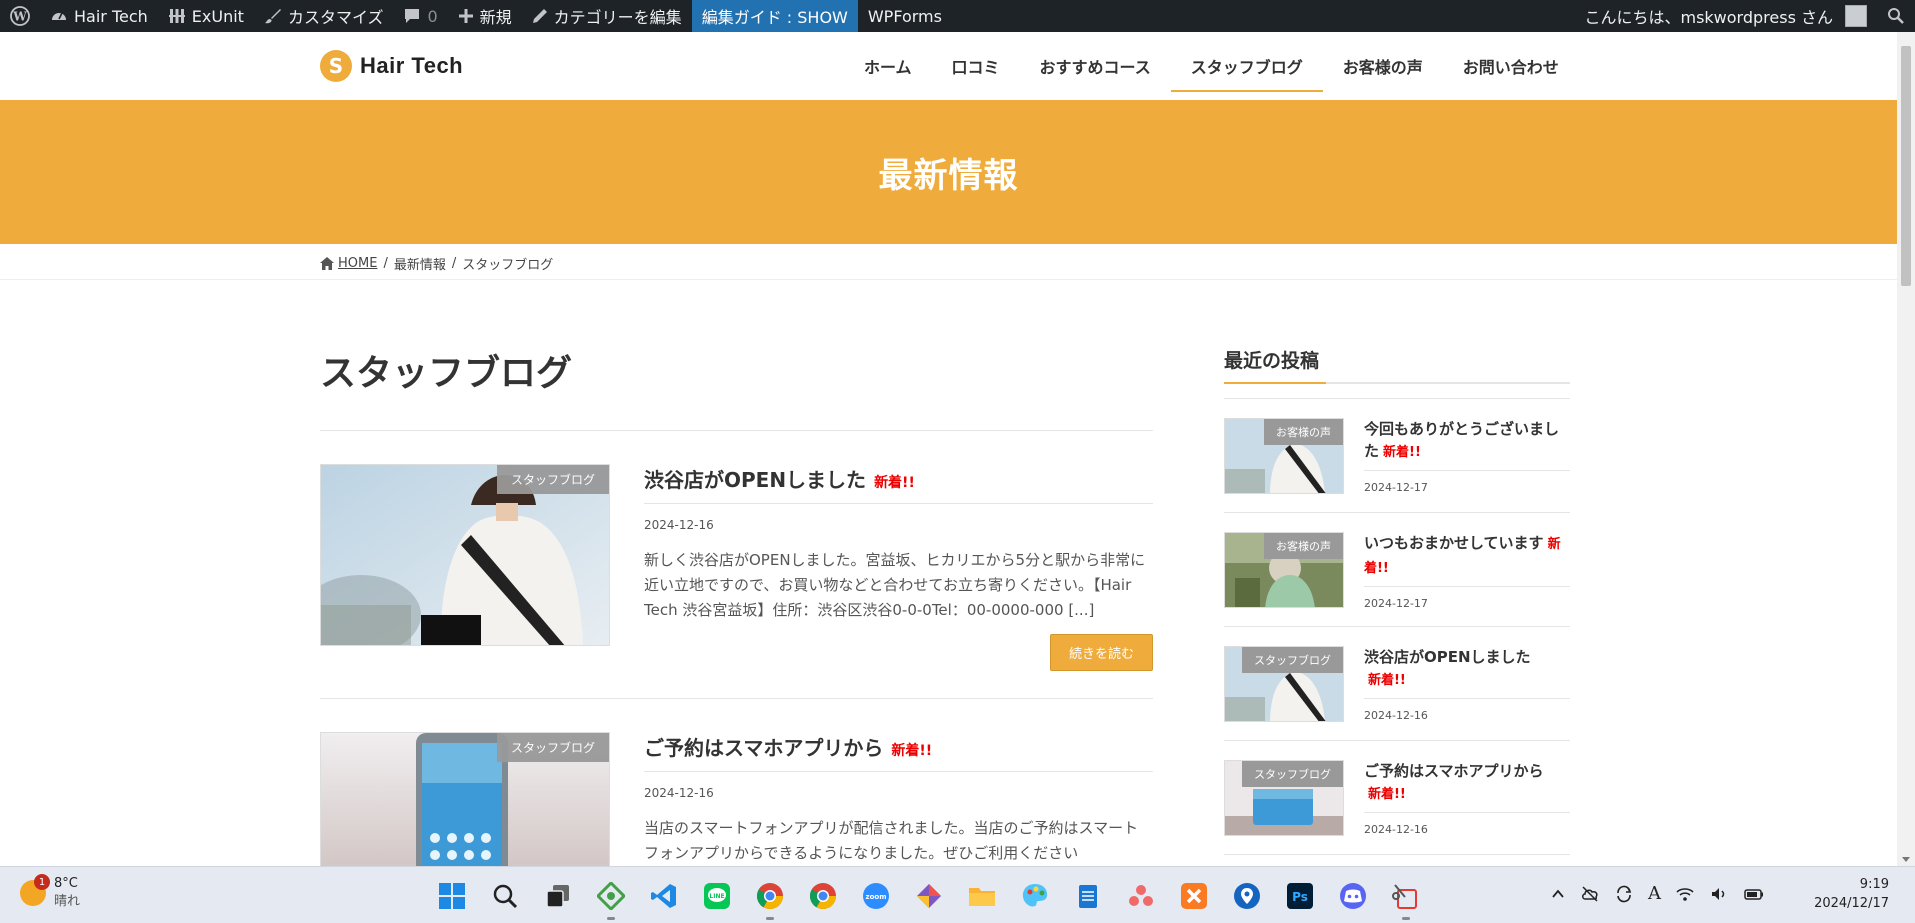 The width and height of the screenshot is (1915, 923). I want to click on taskbar-asana, so click(1141, 896).